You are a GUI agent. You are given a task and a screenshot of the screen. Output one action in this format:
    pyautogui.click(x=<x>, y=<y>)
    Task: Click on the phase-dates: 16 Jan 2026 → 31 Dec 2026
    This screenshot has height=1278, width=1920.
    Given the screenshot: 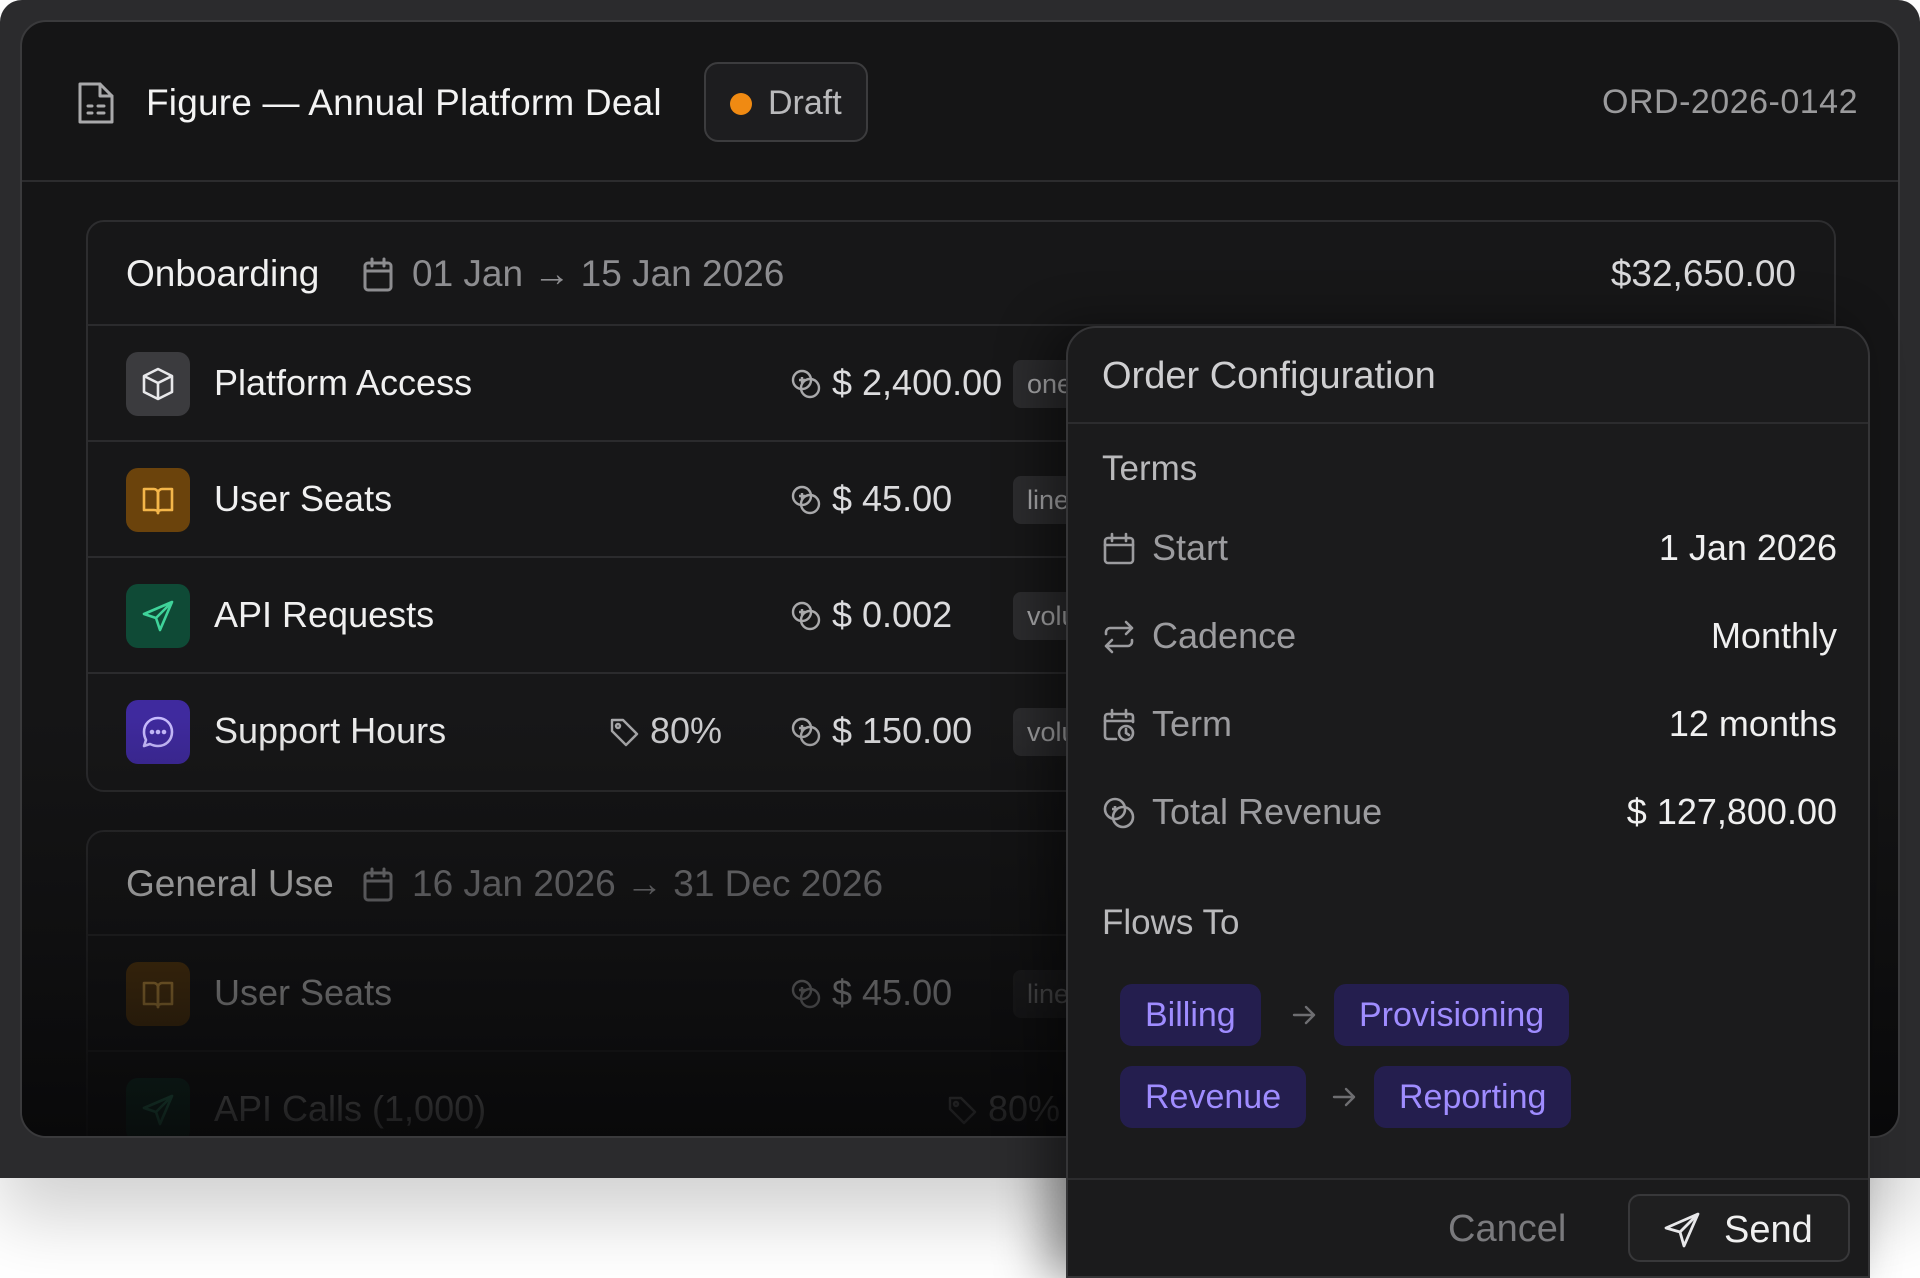 What is the action you would take?
    pyautogui.click(x=648, y=883)
    